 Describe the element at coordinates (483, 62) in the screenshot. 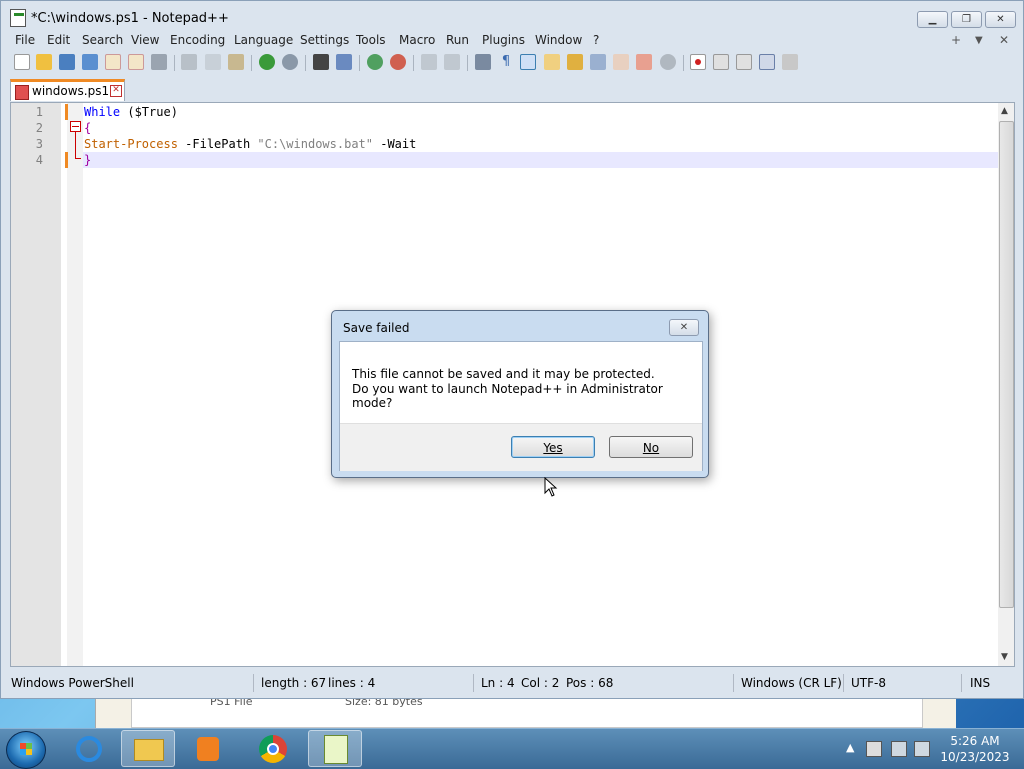

I see `word-wrap-icon` at that location.